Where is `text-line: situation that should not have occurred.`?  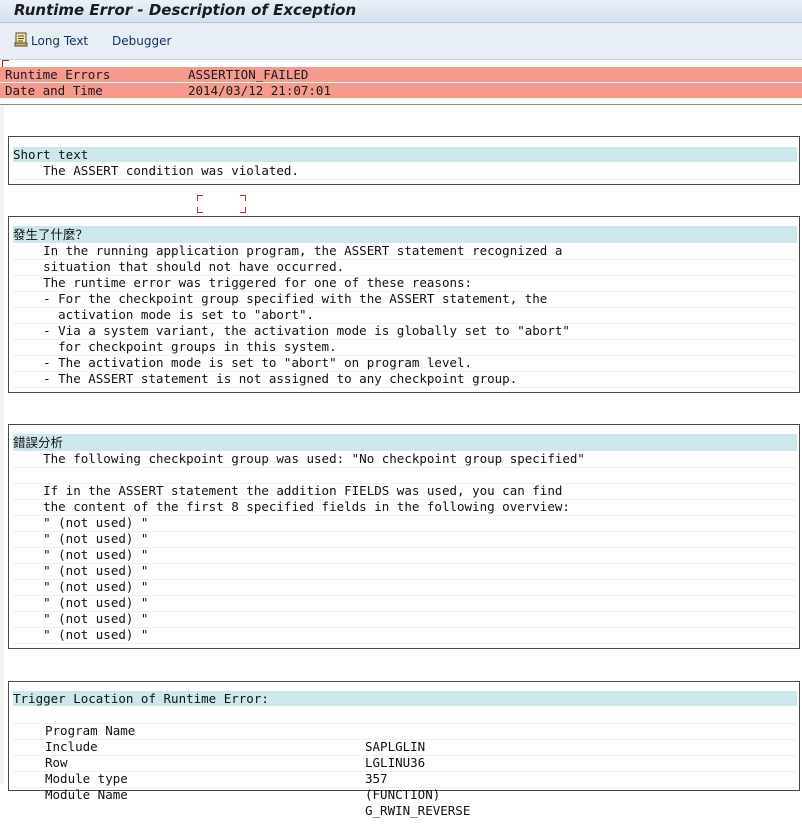 text-line: situation that should not have occurred. is located at coordinates (405, 267).